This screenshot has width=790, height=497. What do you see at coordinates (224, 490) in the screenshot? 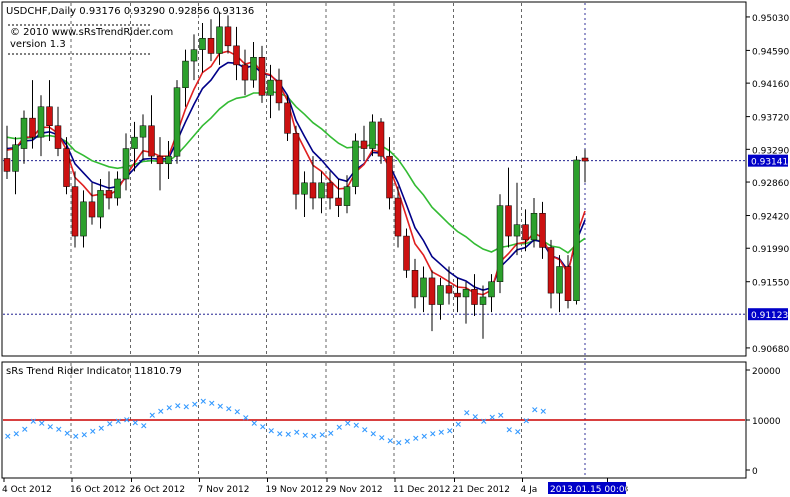
I see `time-axis-label: 7 Nov 2012` at bounding box center [224, 490].